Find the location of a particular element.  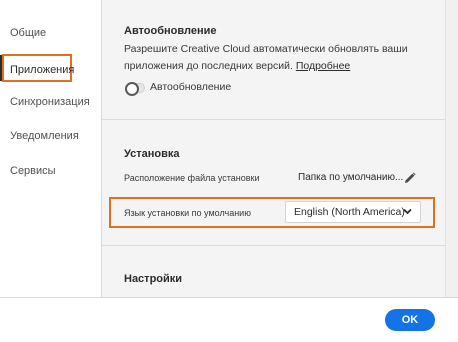

sidebar-item-apps: Приложения is located at coordinates (50, 70).